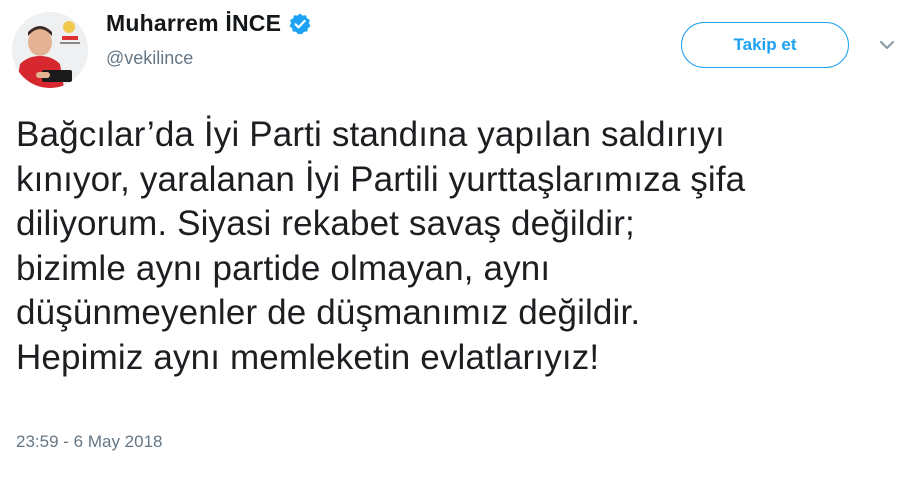 The width and height of the screenshot is (915, 480). I want to click on display-name: Muharrem İNCE, so click(193, 23).